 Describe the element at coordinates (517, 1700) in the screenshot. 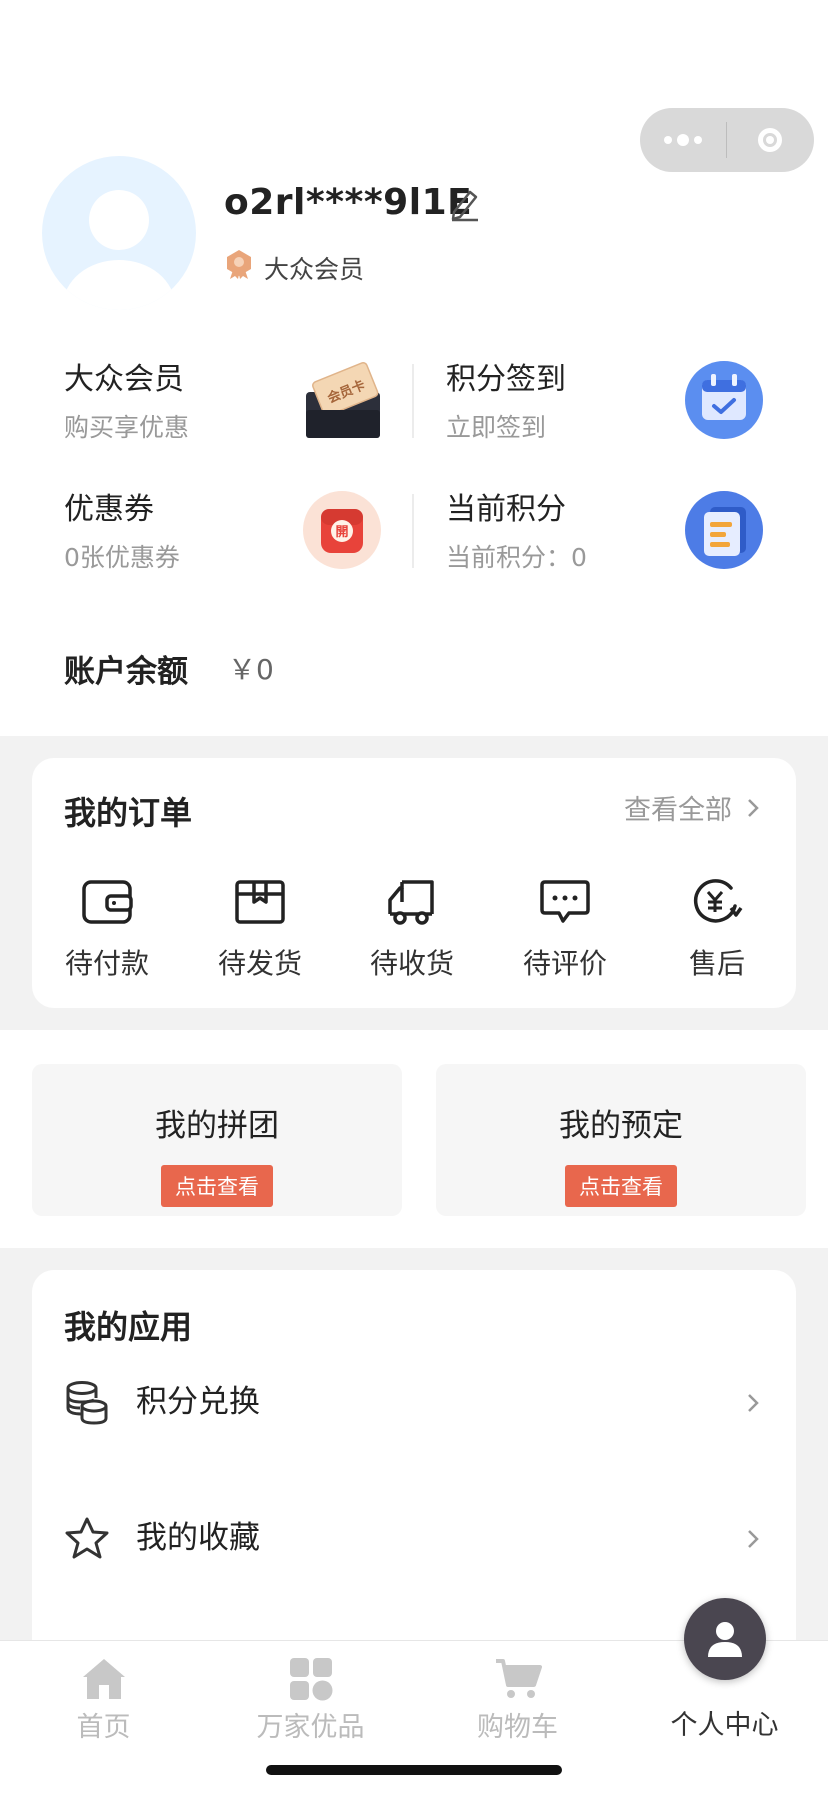

I see `tab-cart: 购物车` at that location.